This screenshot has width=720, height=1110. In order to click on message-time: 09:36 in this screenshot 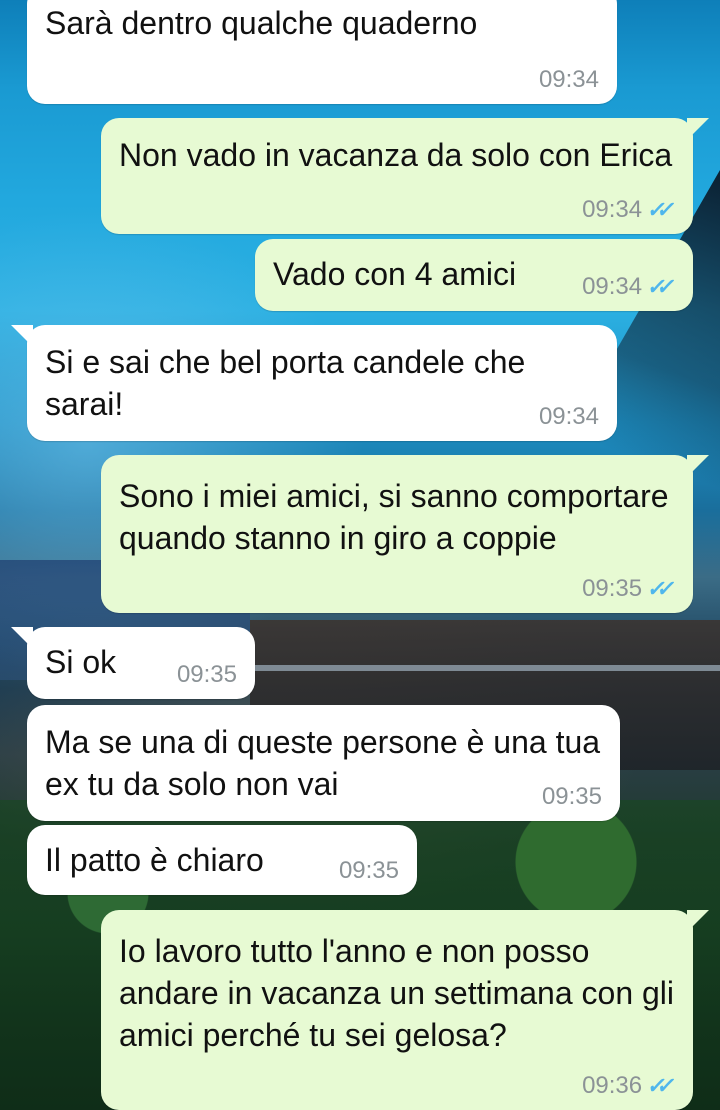, I will do `click(612, 1085)`.